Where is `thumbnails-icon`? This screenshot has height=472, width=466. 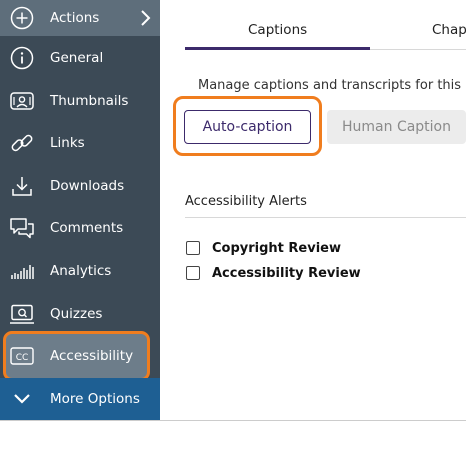 thumbnails-icon is located at coordinates (22, 101).